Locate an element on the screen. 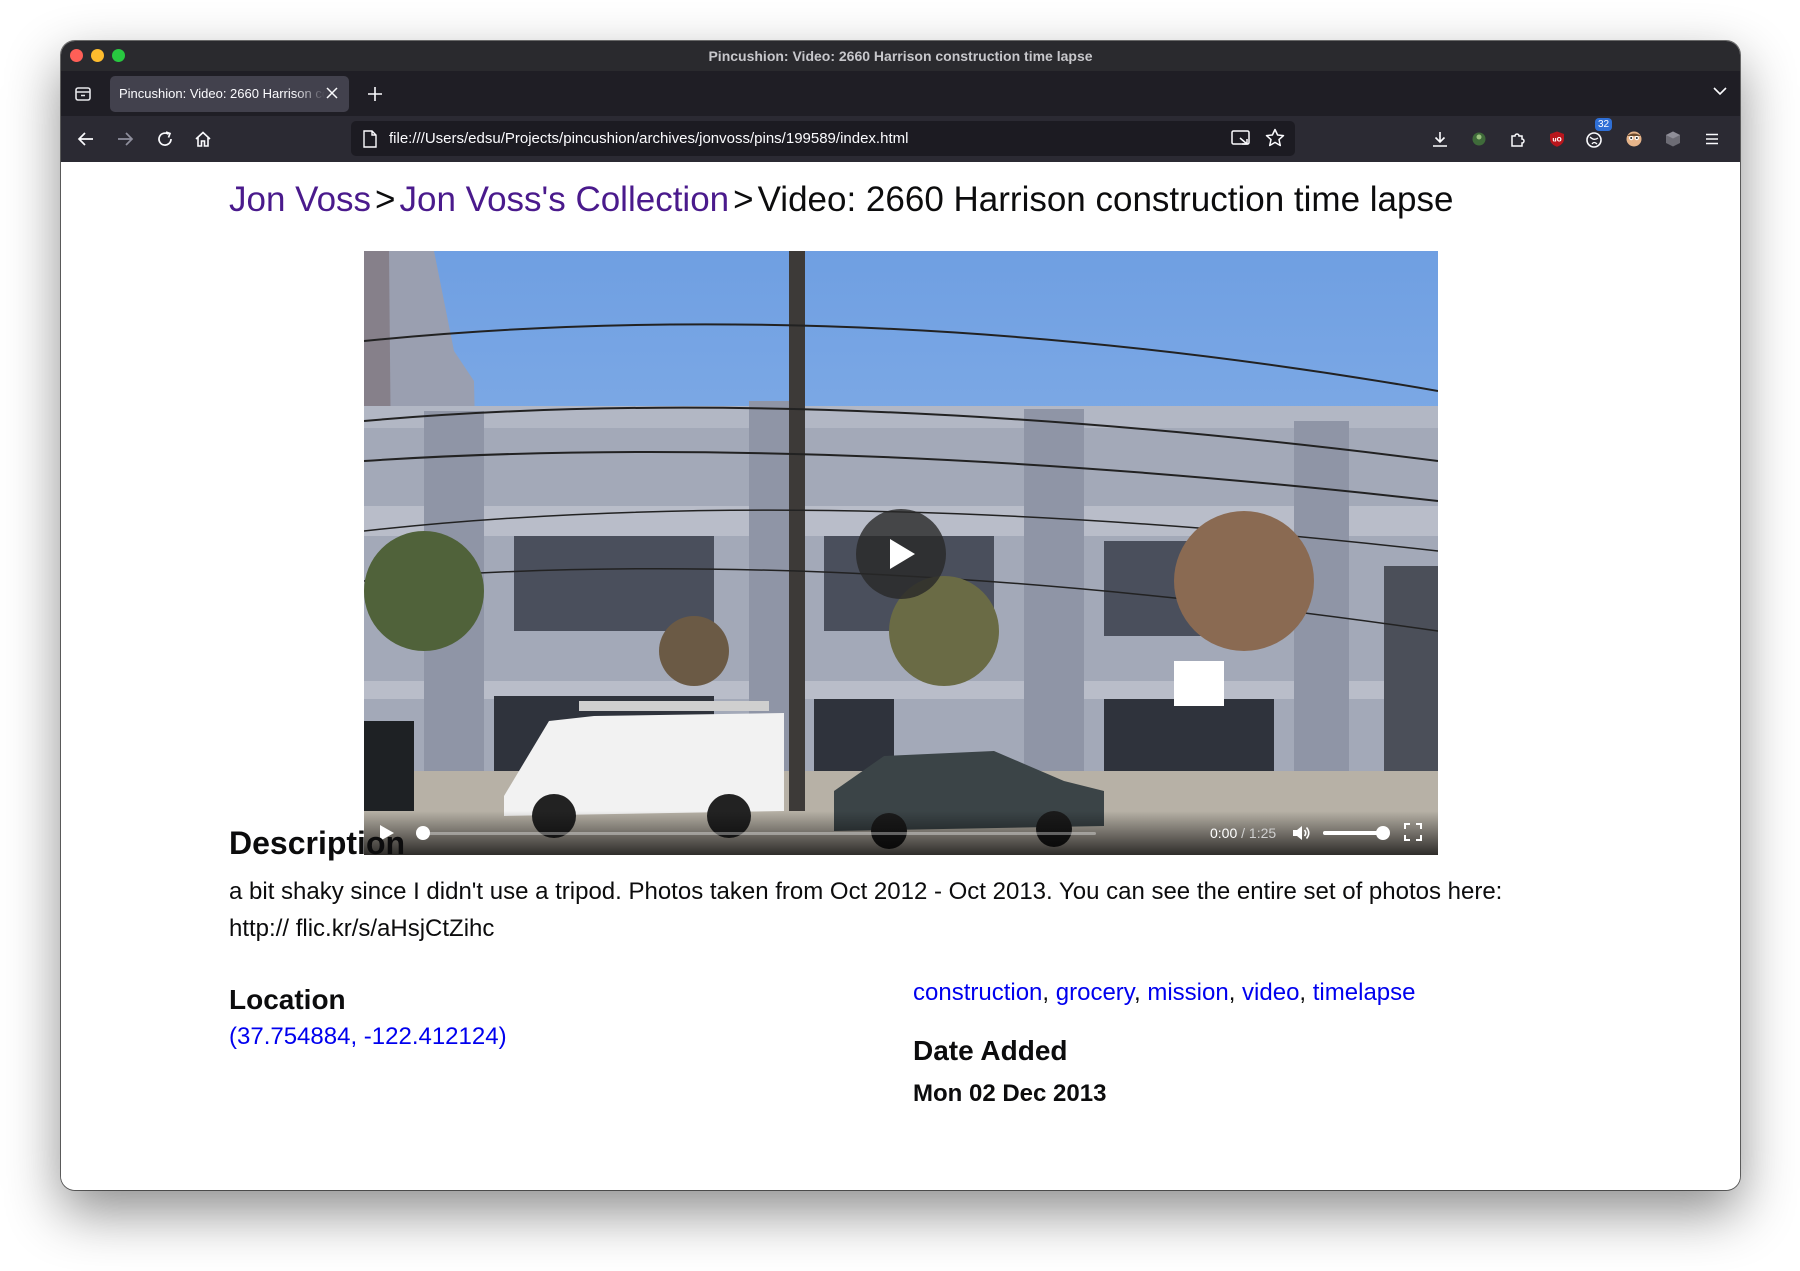  reload-icon is located at coordinates (165, 138).